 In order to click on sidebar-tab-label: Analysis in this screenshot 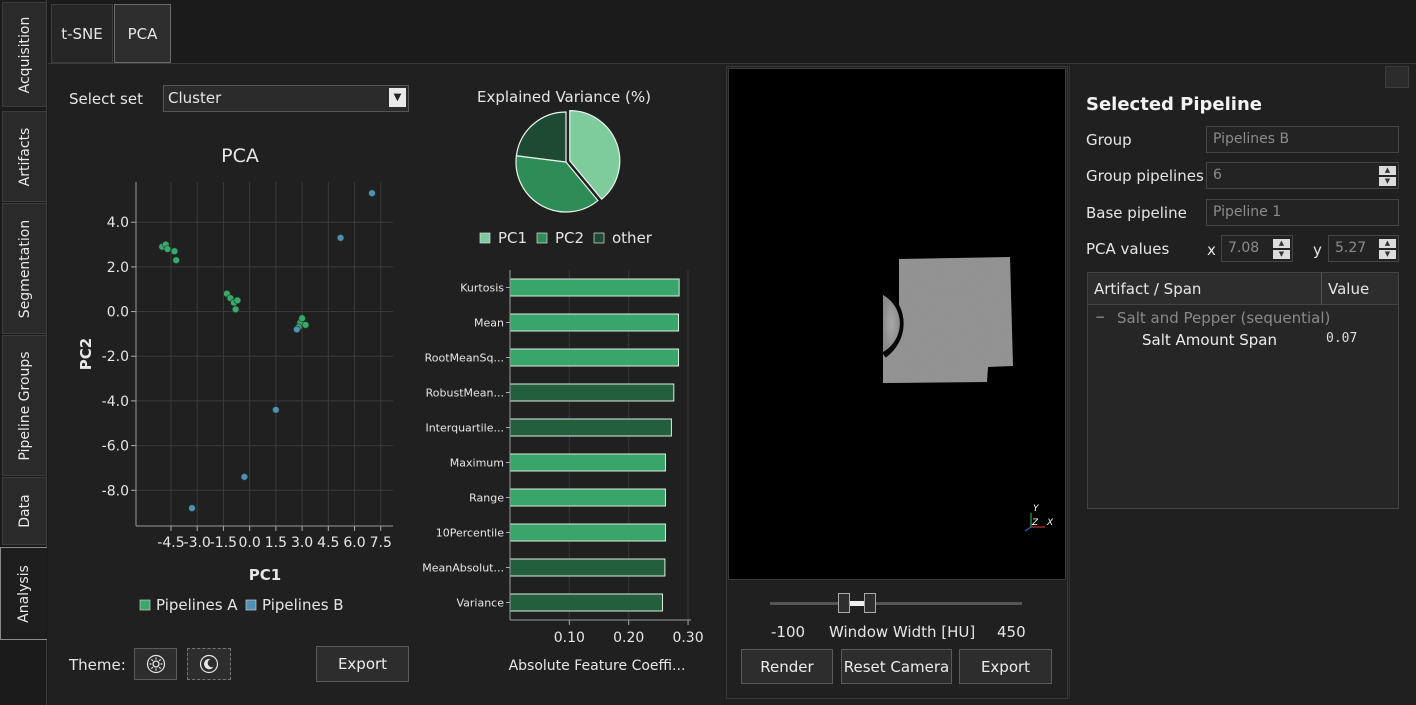, I will do `click(24, 593)`.